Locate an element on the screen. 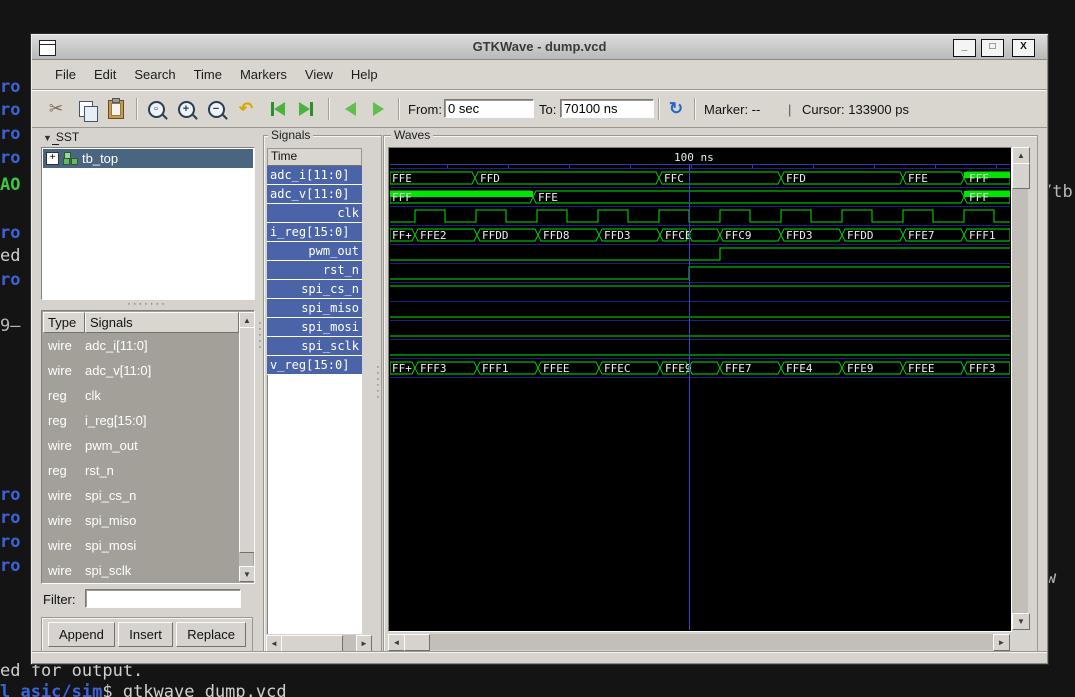  menu-item: File is located at coordinates (65, 74).